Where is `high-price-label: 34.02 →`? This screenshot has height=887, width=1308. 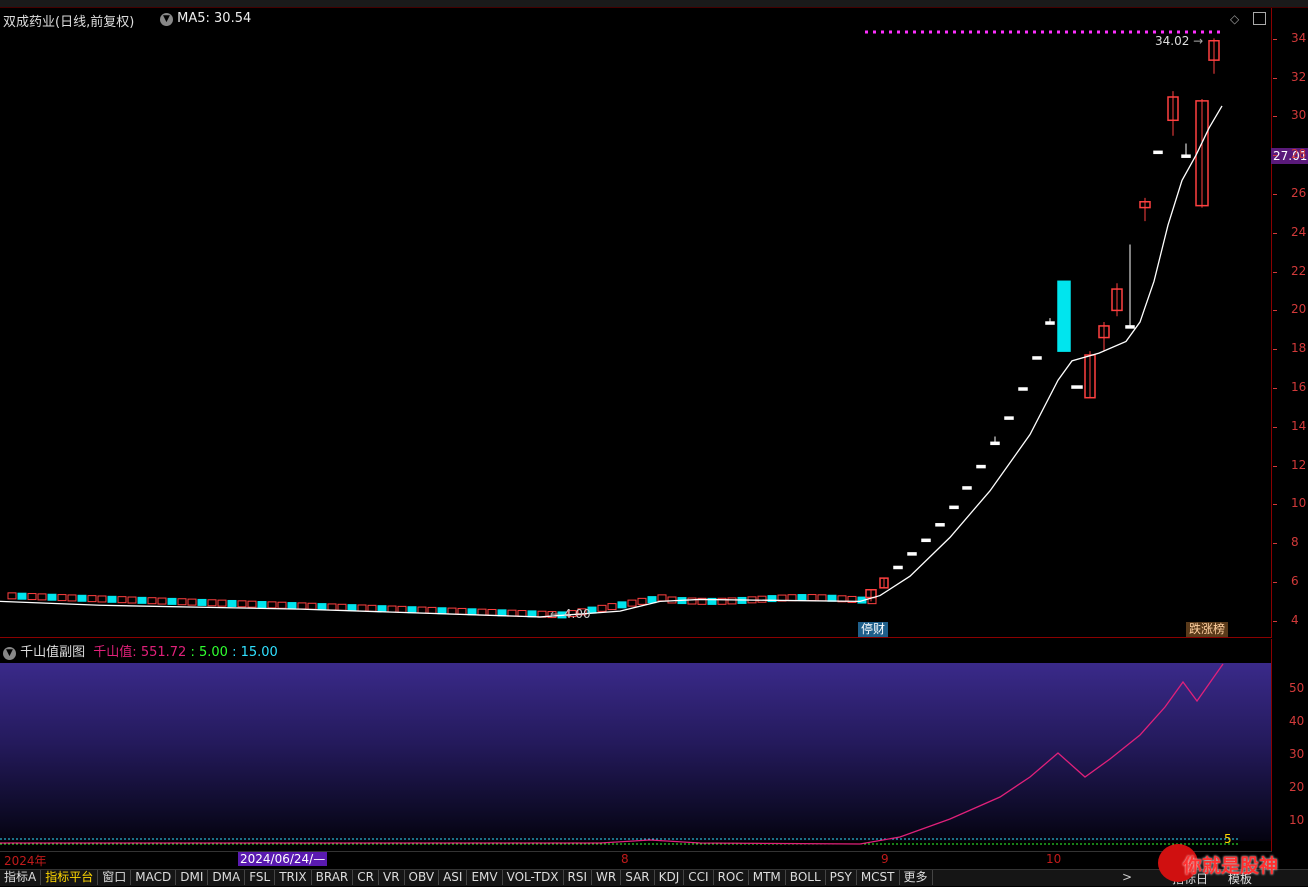
high-price-label: 34.02 → is located at coordinates (1179, 41).